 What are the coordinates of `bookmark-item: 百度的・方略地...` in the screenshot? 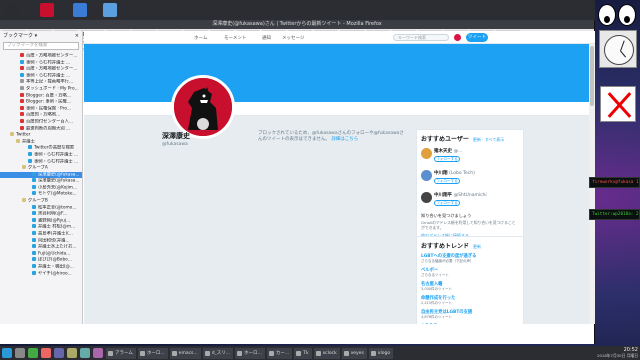 It's located at (41, 115).